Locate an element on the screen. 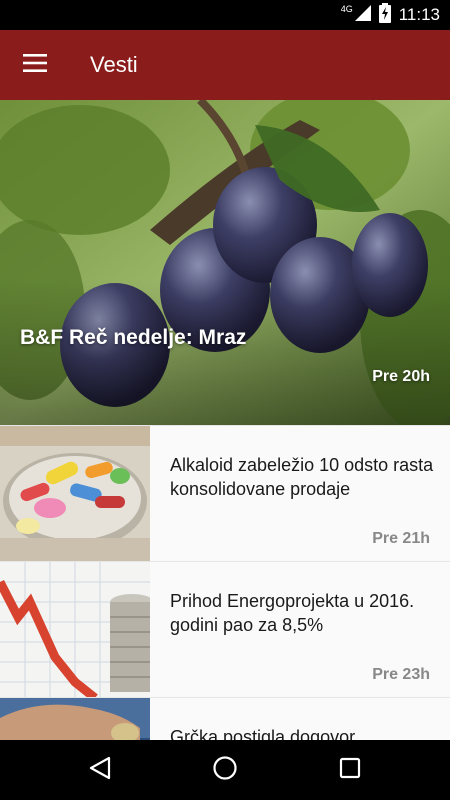 Image resolution: width=450 pixels, height=800 pixels. list-item-time: Pre 21h is located at coordinates (401, 538).